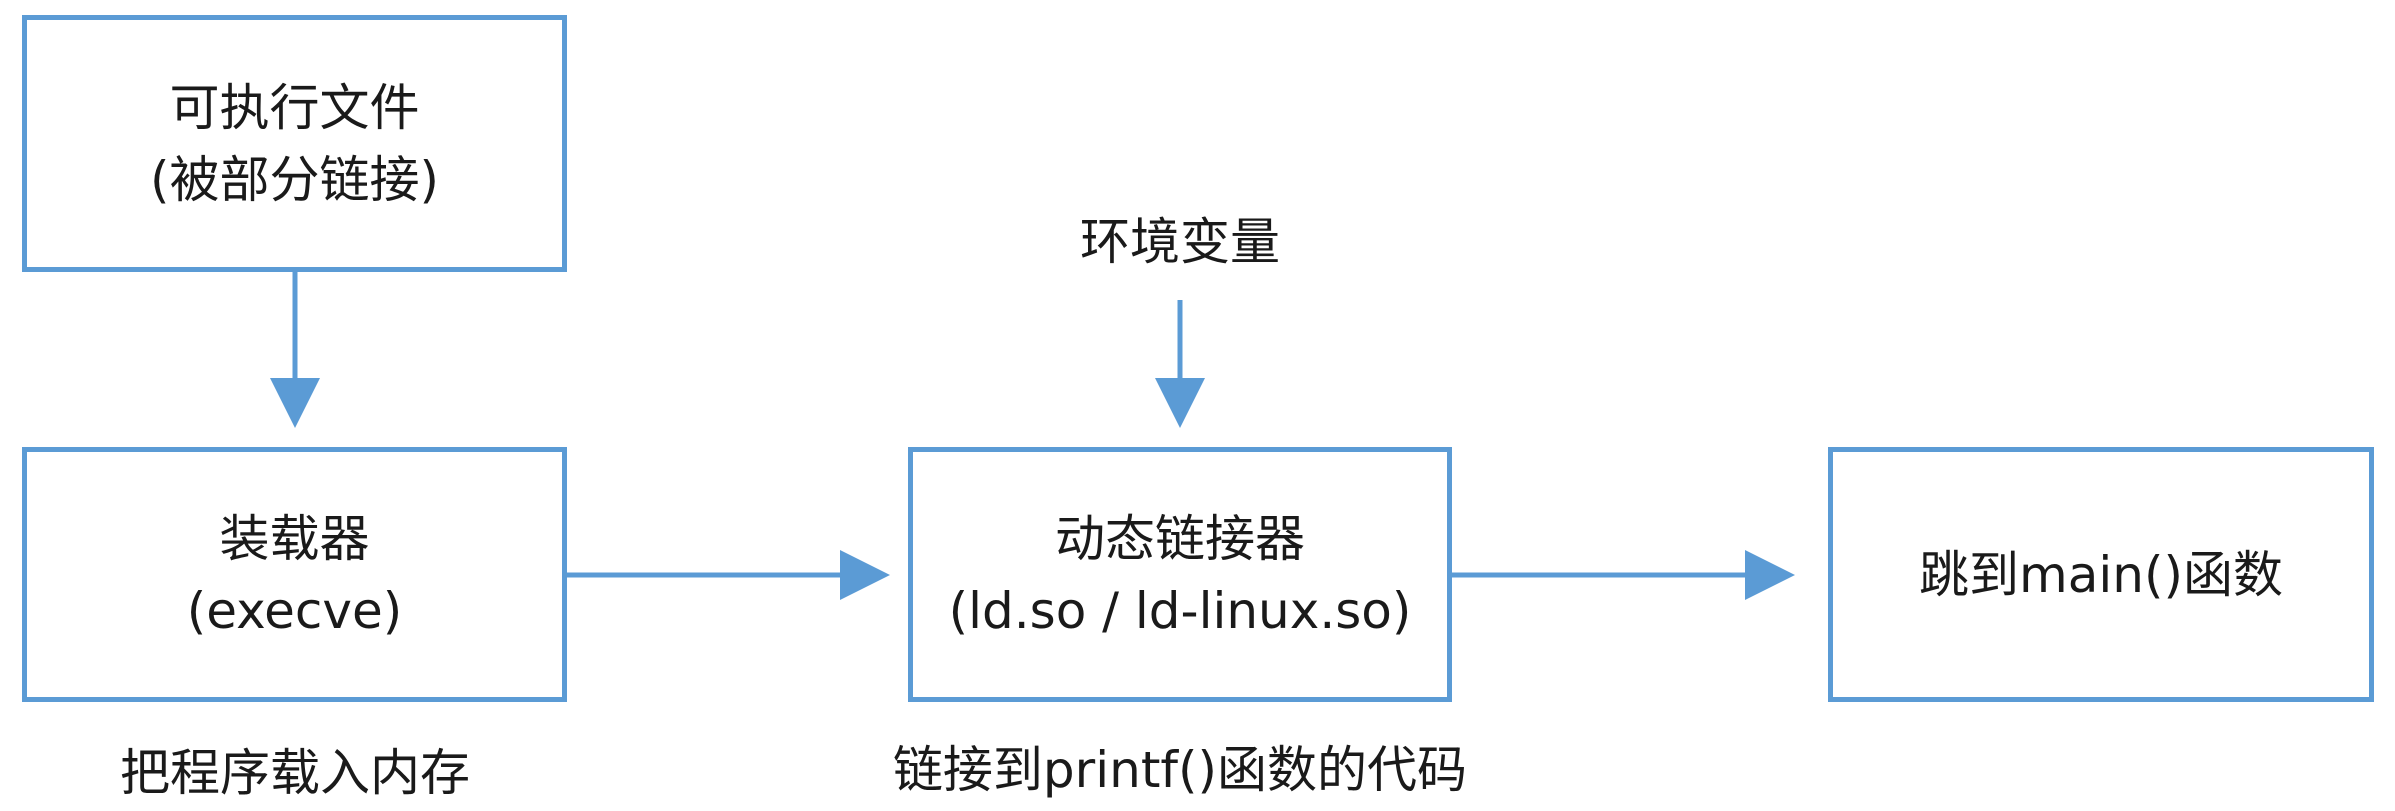  What do you see at coordinates (294, 179) in the screenshot?
I see `executable-subtitle: (被部分链接)` at bounding box center [294, 179].